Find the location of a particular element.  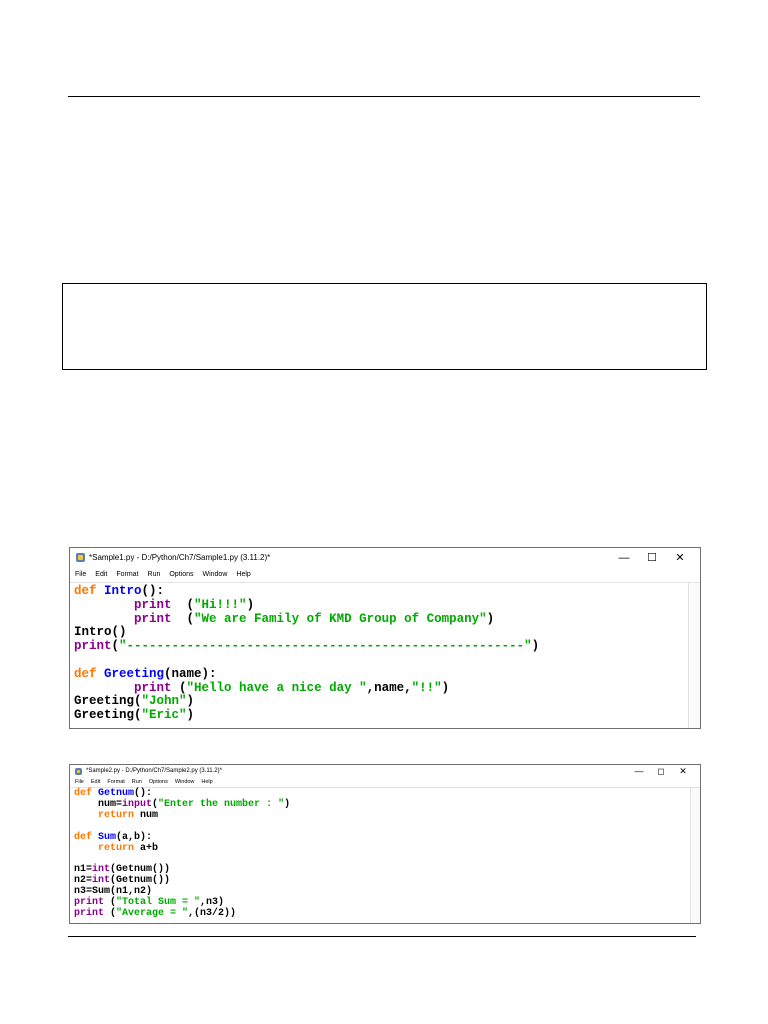

code-line: def Sum(a,b): is located at coordinates (387, 837).